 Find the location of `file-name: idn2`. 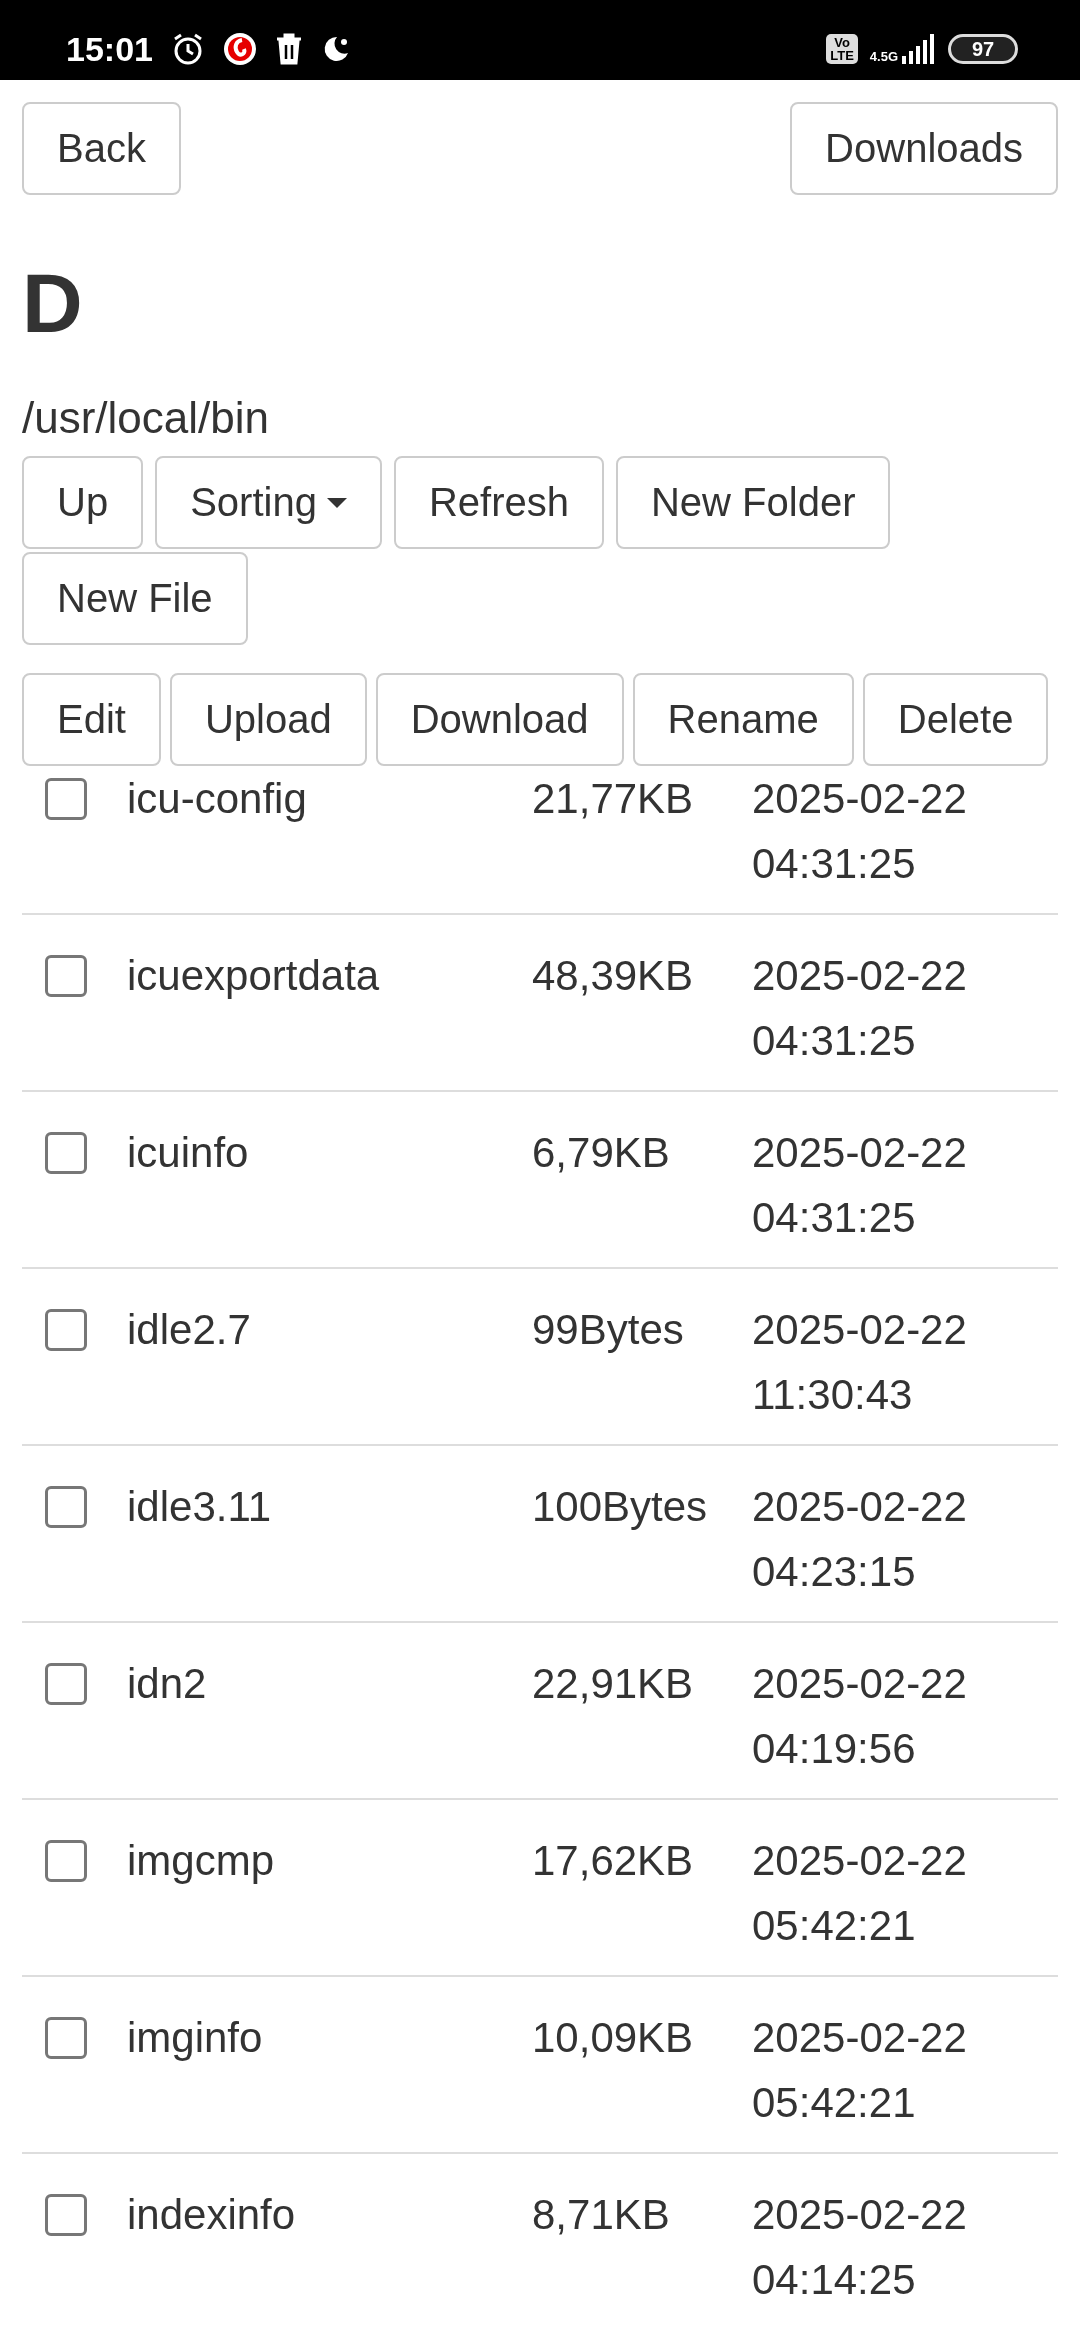

file-name: idn2 is located at coordinates (167, 1684).